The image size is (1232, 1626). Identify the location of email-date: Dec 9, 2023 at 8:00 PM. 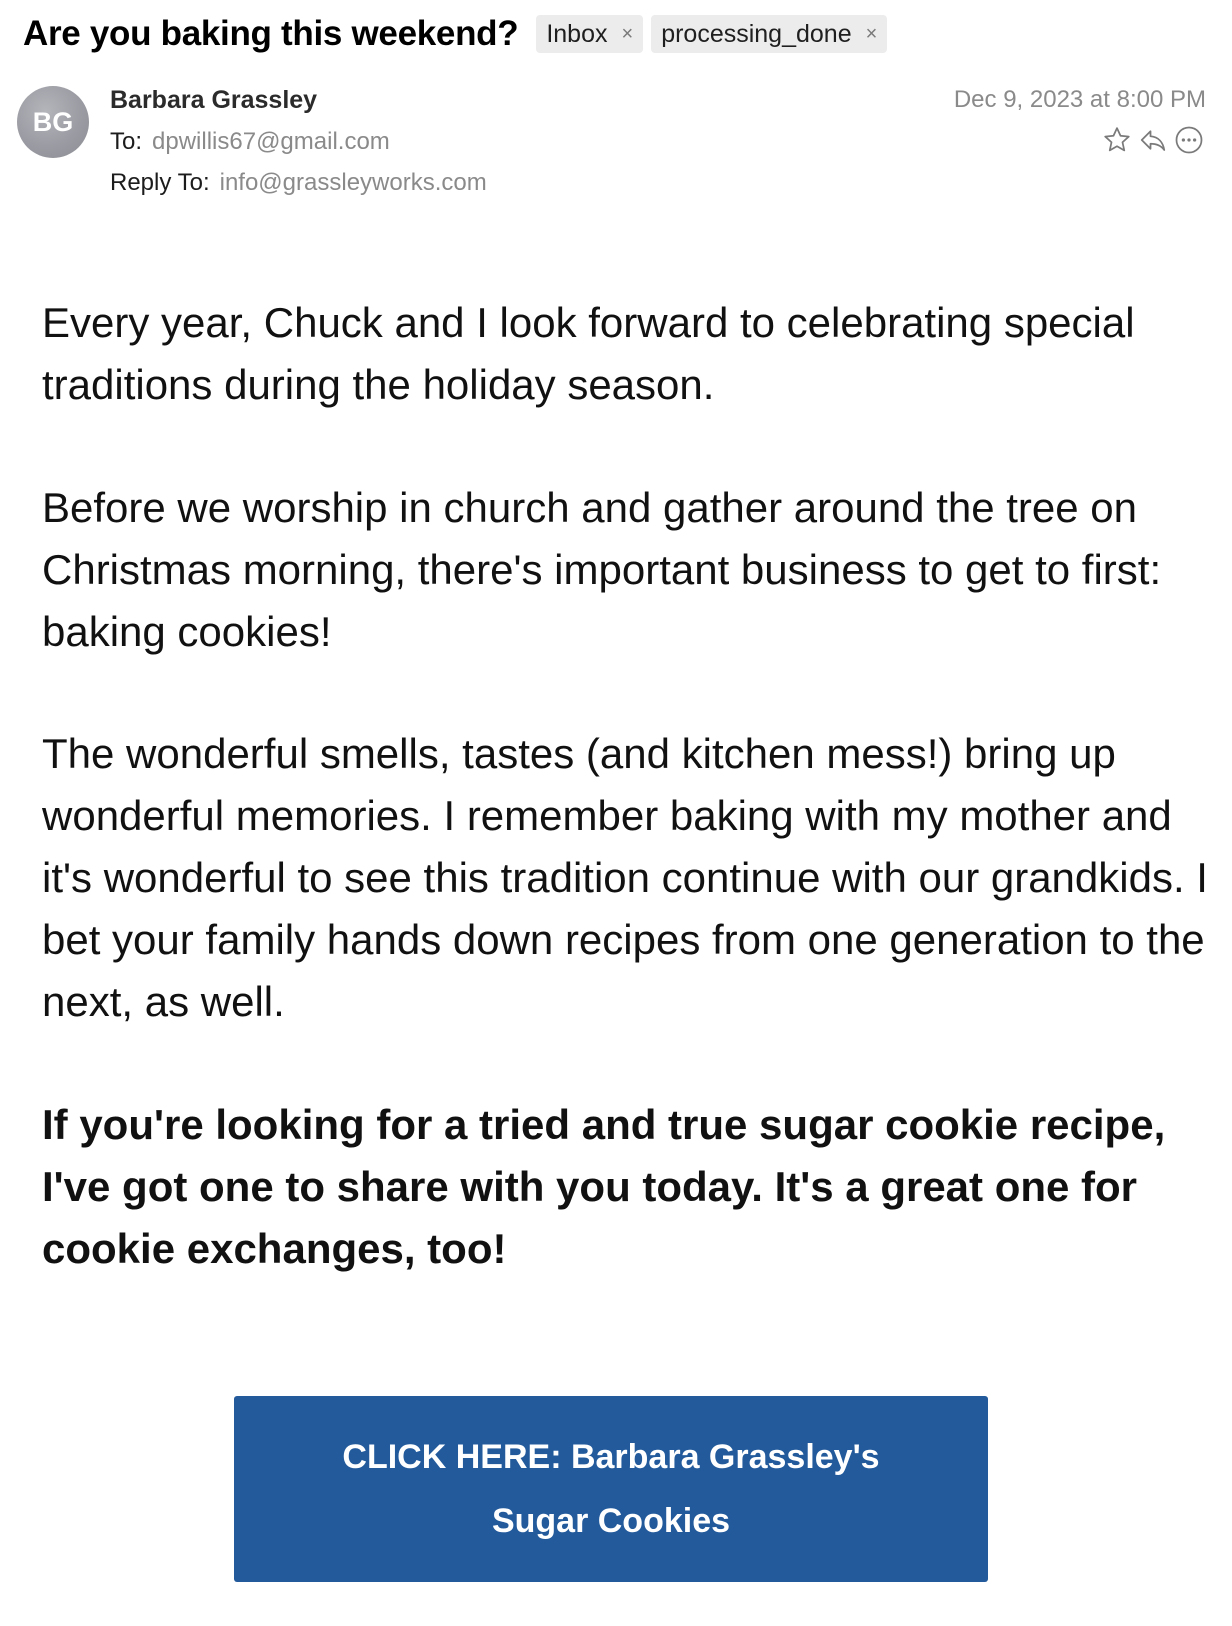
(1079, 99).